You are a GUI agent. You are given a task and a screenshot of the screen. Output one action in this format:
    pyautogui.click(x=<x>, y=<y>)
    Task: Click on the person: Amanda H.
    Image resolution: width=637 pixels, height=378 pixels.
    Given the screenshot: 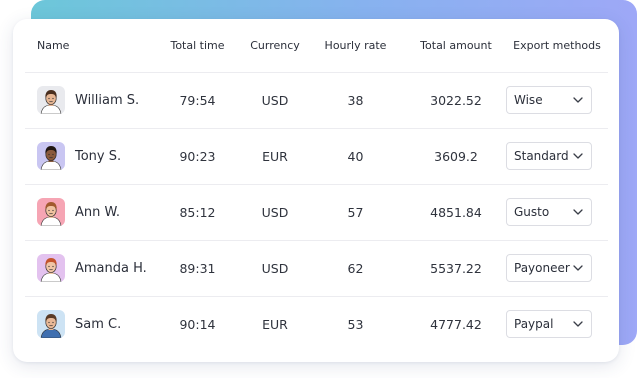 What is the action you would take?
    pyautogui.click(x=93, y=268)
    